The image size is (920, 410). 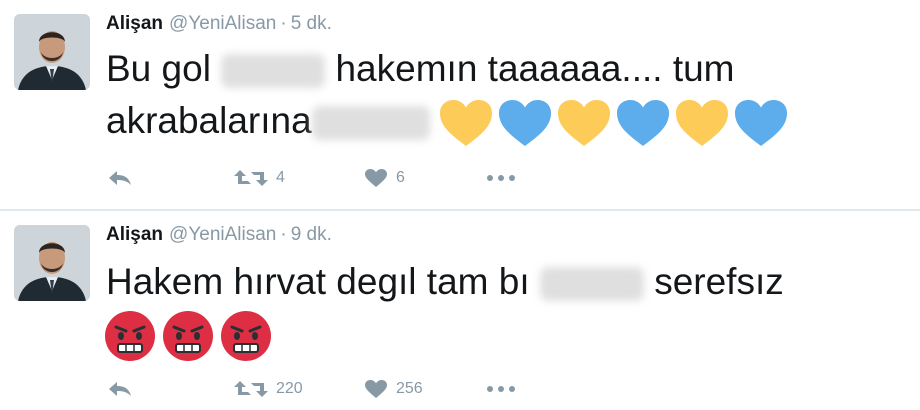 I want to click on timestamp: 9 dk., so click(x=311, y=234).